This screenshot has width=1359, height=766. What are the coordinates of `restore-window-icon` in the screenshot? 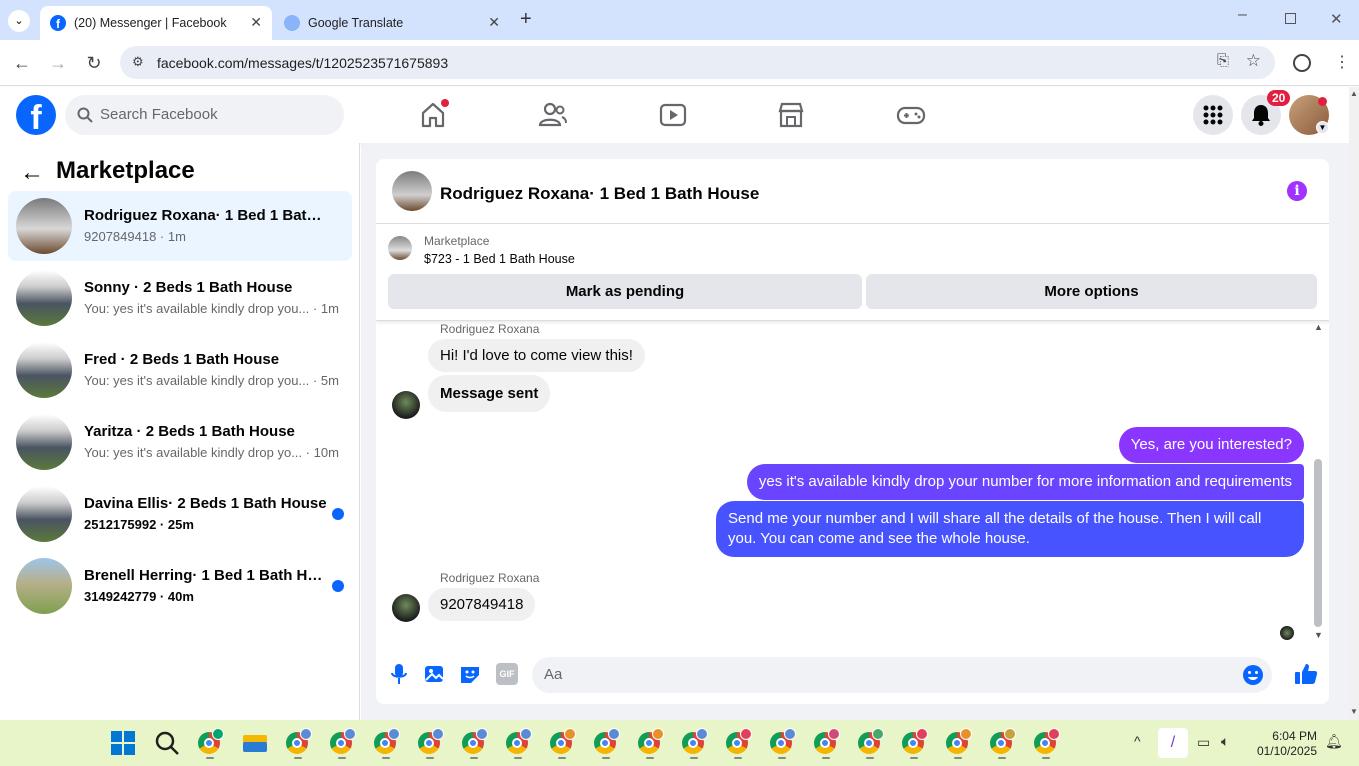 It's located at (1290, 18).